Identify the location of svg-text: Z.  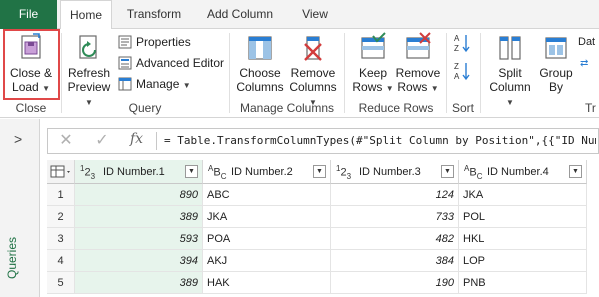
(456, 66).